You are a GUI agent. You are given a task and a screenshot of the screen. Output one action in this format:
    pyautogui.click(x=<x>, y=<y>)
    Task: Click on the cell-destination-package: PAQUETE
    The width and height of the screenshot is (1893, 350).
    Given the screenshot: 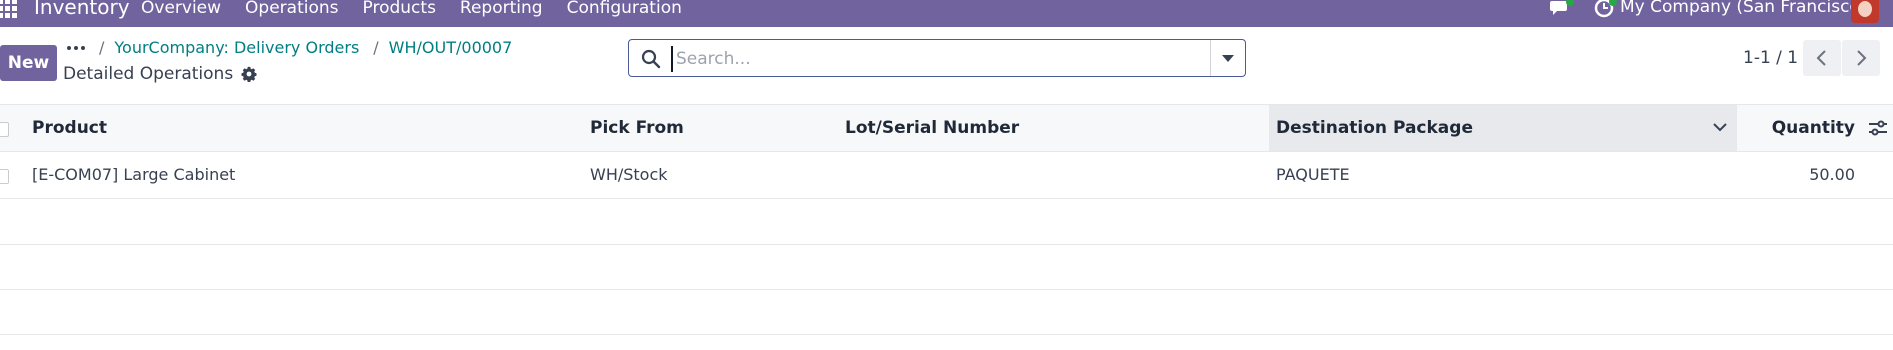 What is the action you would take?
    pyautogui.click(x=1313, y=175)
    